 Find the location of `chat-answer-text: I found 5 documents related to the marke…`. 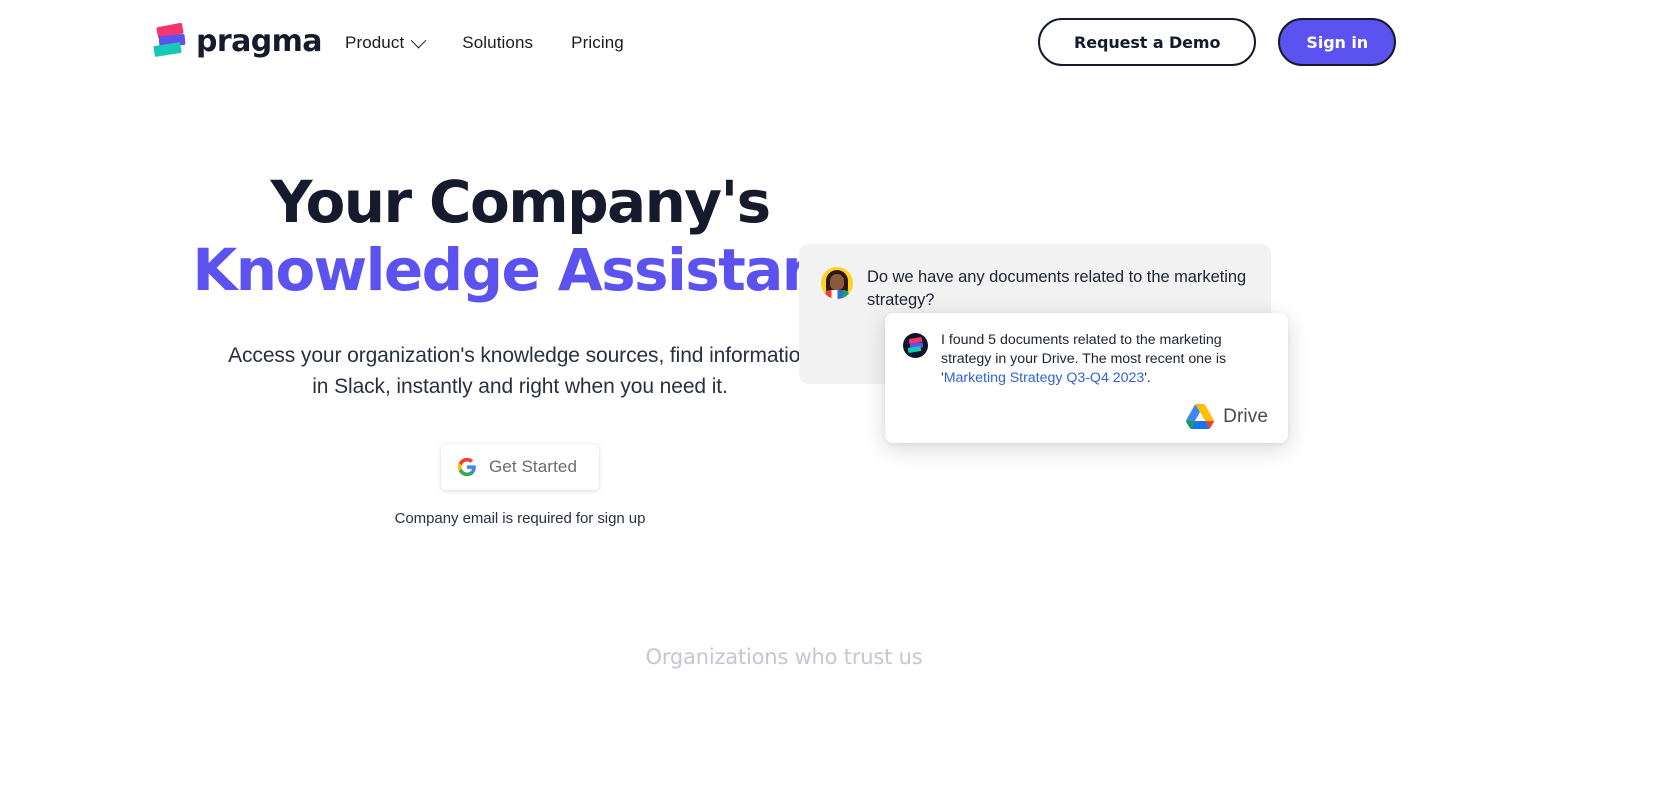

chat-answer-text: I found 5 documents related to the marke… is located at coordinates (1104, 359).